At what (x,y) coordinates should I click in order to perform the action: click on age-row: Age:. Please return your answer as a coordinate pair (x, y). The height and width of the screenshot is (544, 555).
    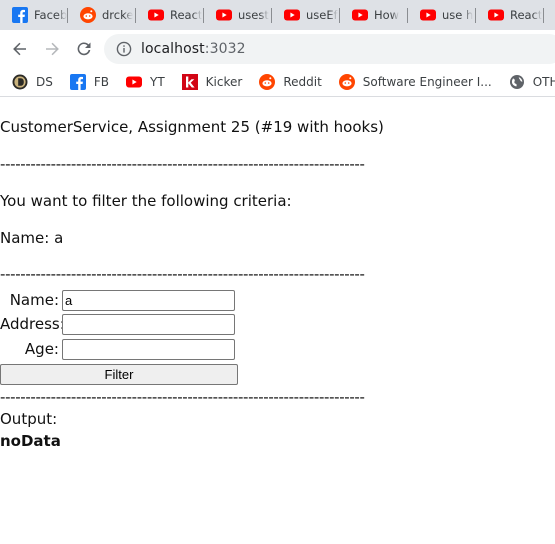
    Looking at the image, I should click on (117, 349).